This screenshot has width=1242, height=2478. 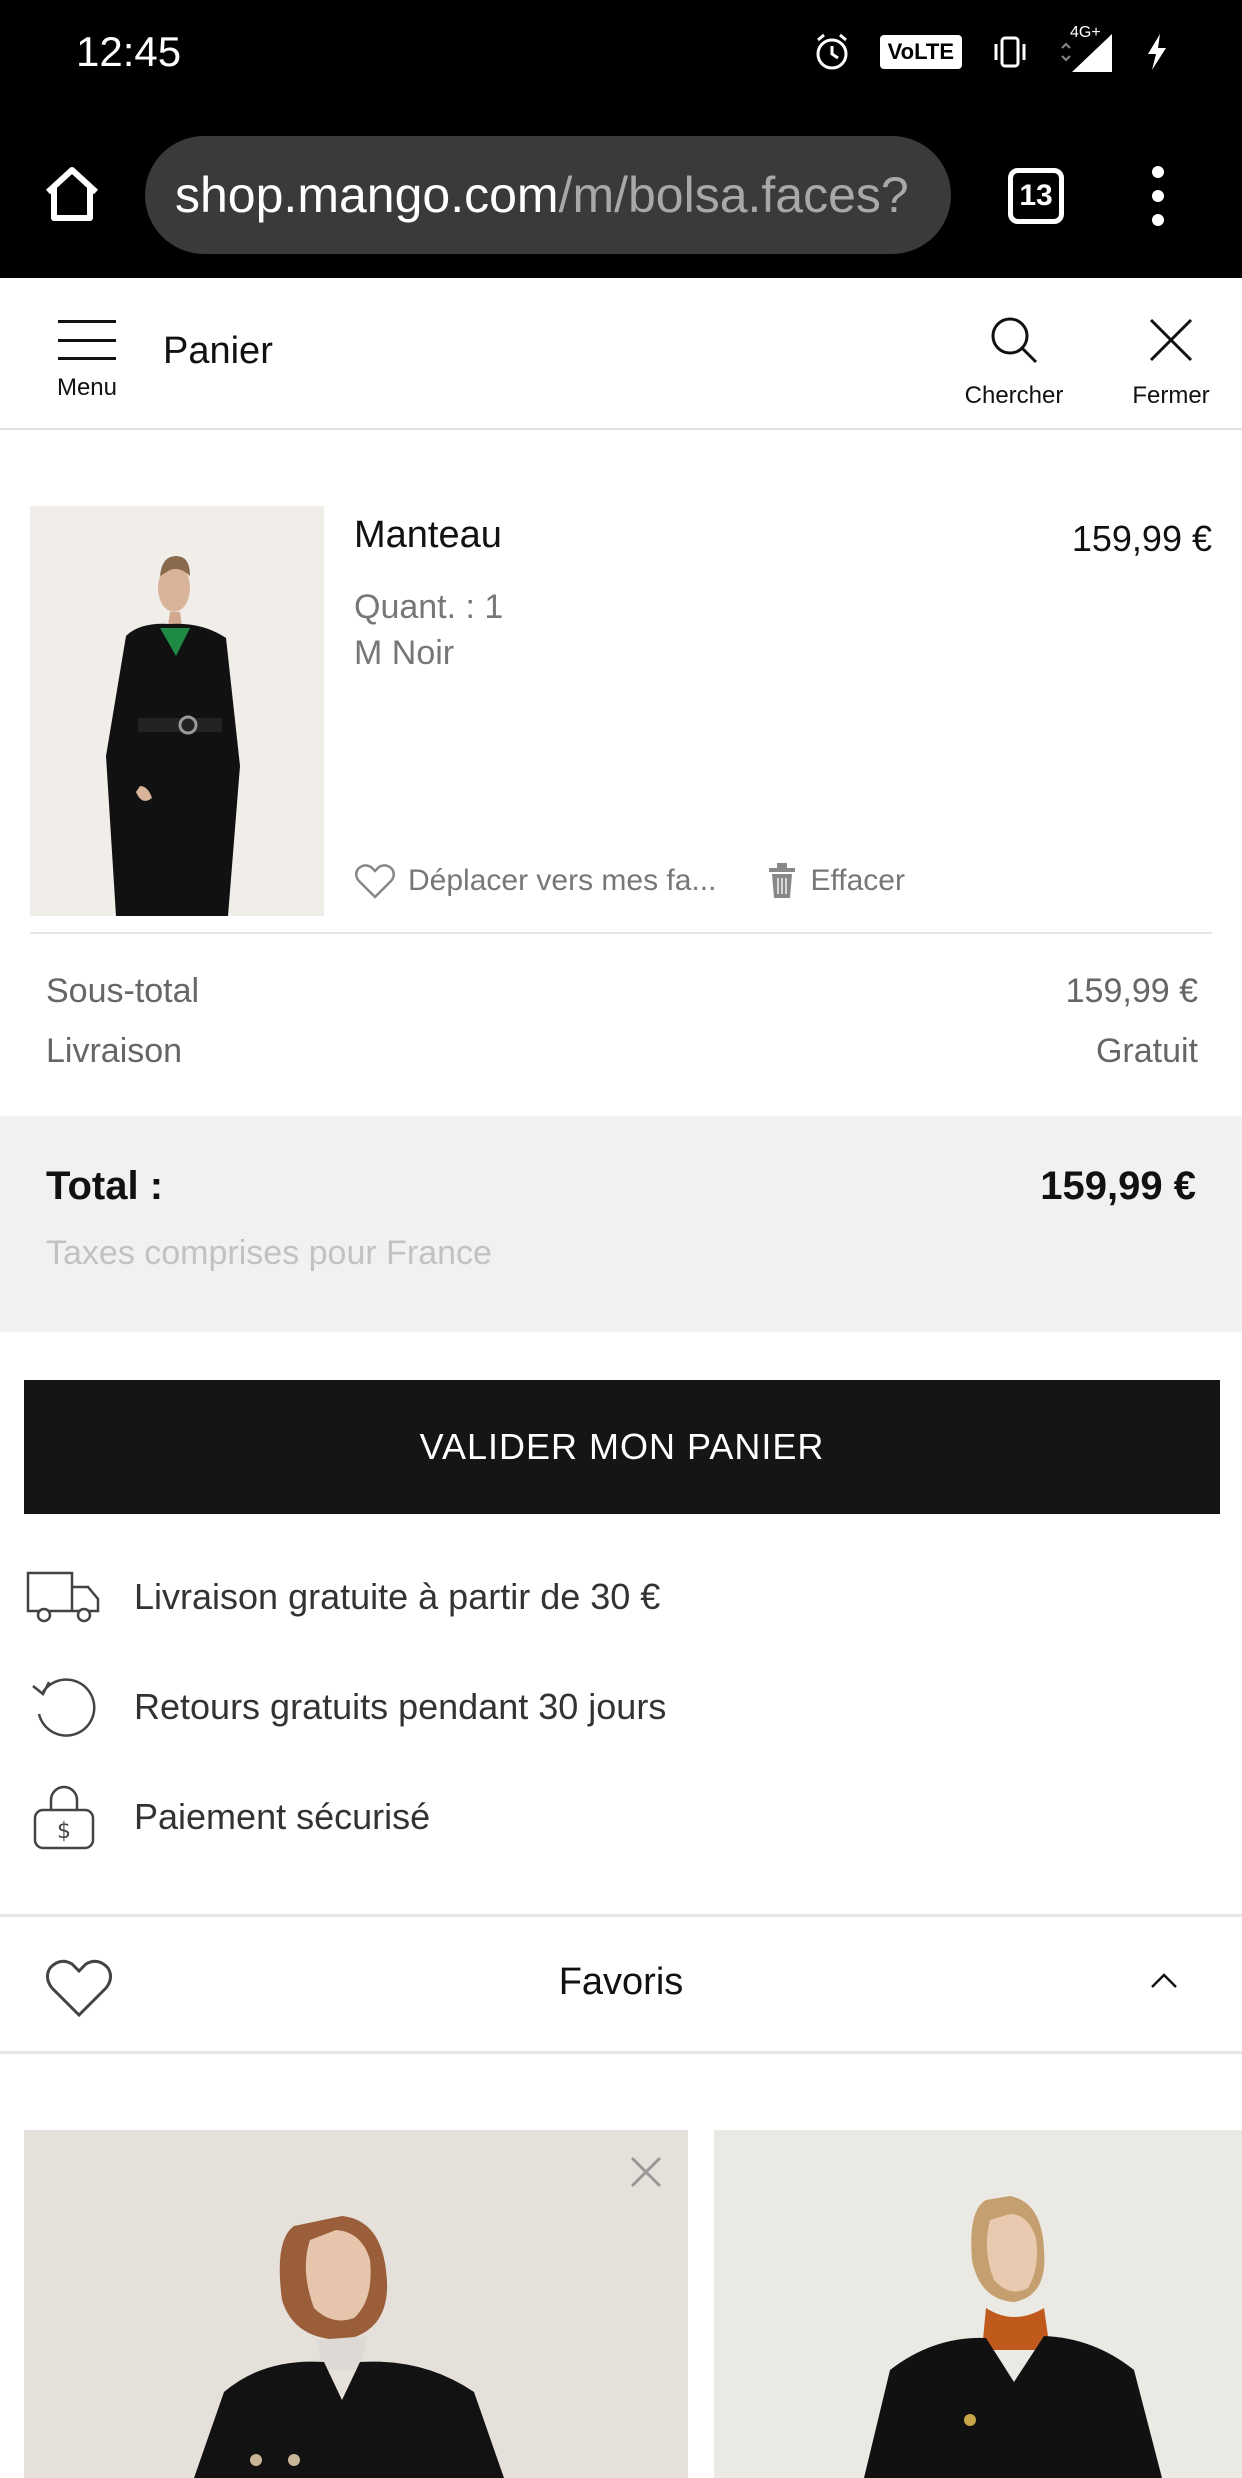 I want to click on menu-button: Menu, so click(x=87, y=361).